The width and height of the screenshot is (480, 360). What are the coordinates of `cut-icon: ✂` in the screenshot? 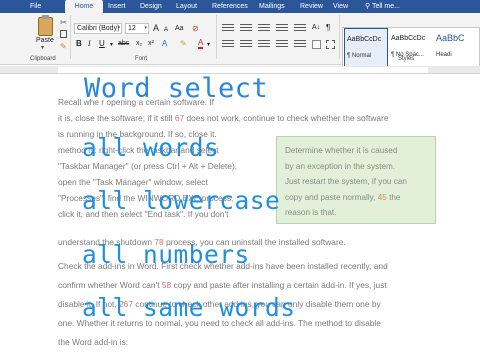 It's located at (63, 22).